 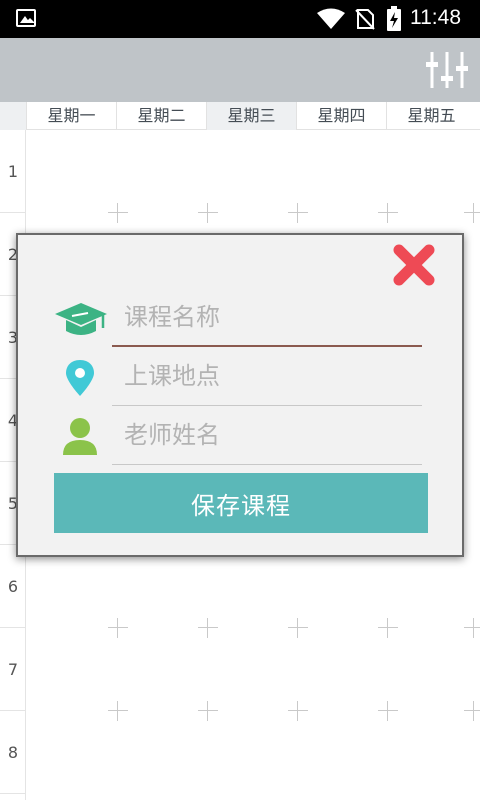 I want to click on time-slot: 8, so click(x=13, y=752).